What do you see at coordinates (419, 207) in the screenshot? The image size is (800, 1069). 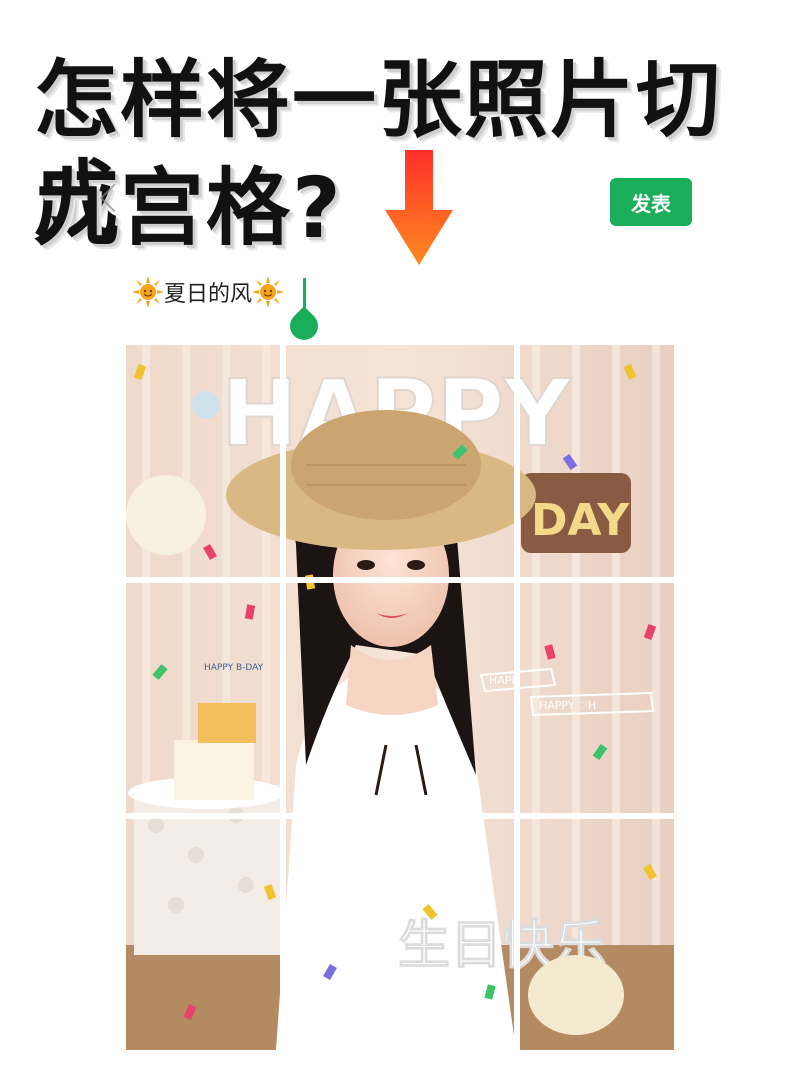 I see `down-arrow-icon` at bounding box center [419, 207].